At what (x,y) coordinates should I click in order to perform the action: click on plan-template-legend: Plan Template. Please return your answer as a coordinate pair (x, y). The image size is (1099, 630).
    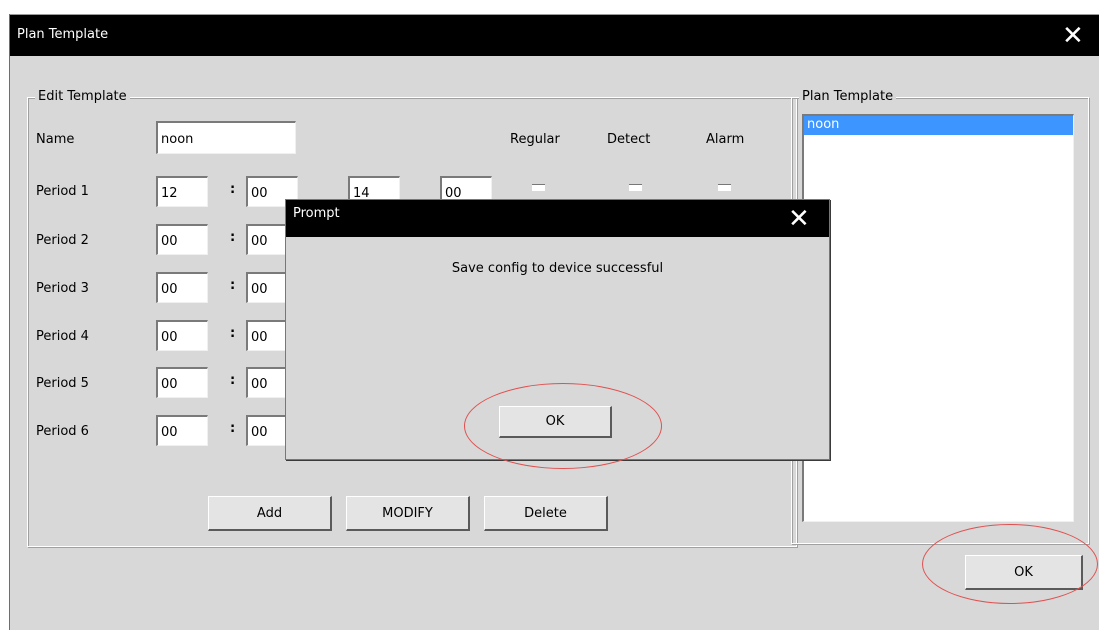
    Looking at the image, I should click on (848, 96).